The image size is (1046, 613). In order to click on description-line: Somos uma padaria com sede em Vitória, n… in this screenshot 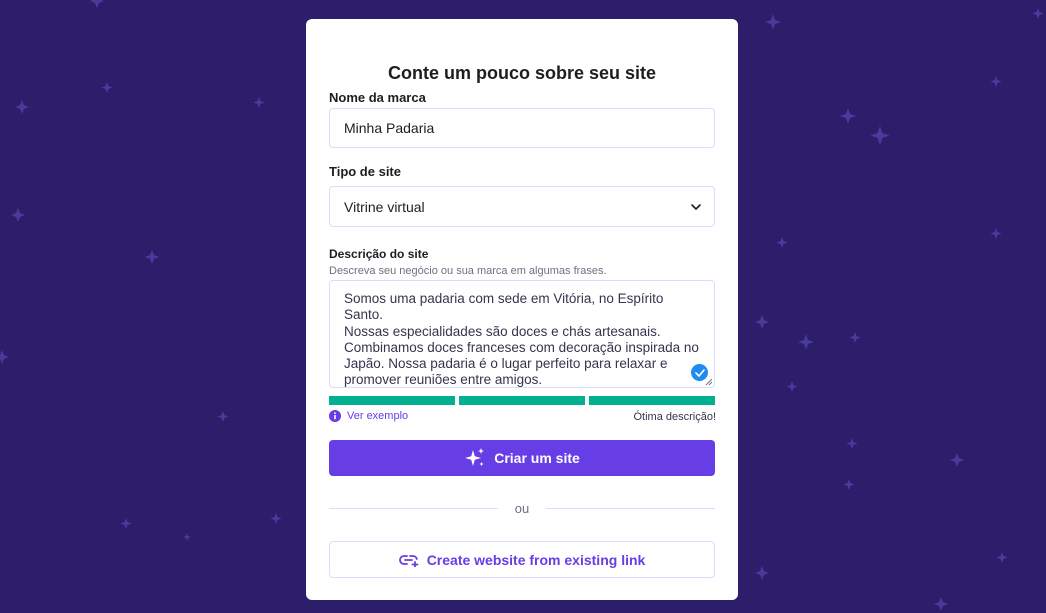, I will do `click(504, 307)`.